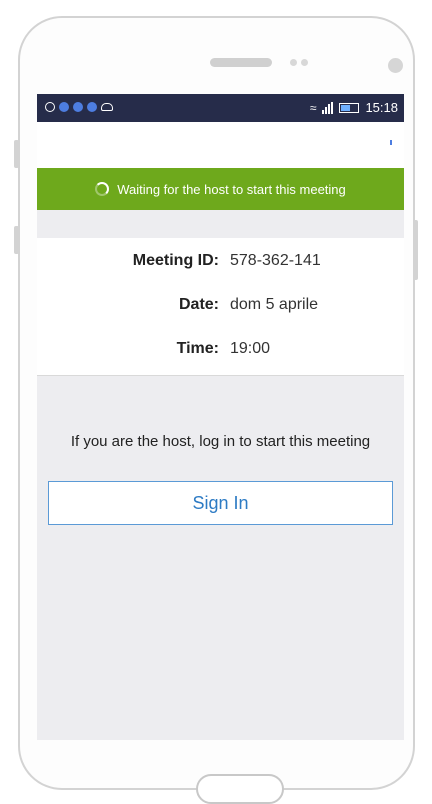  I want to click on speaker-grille, so click(241, 62).